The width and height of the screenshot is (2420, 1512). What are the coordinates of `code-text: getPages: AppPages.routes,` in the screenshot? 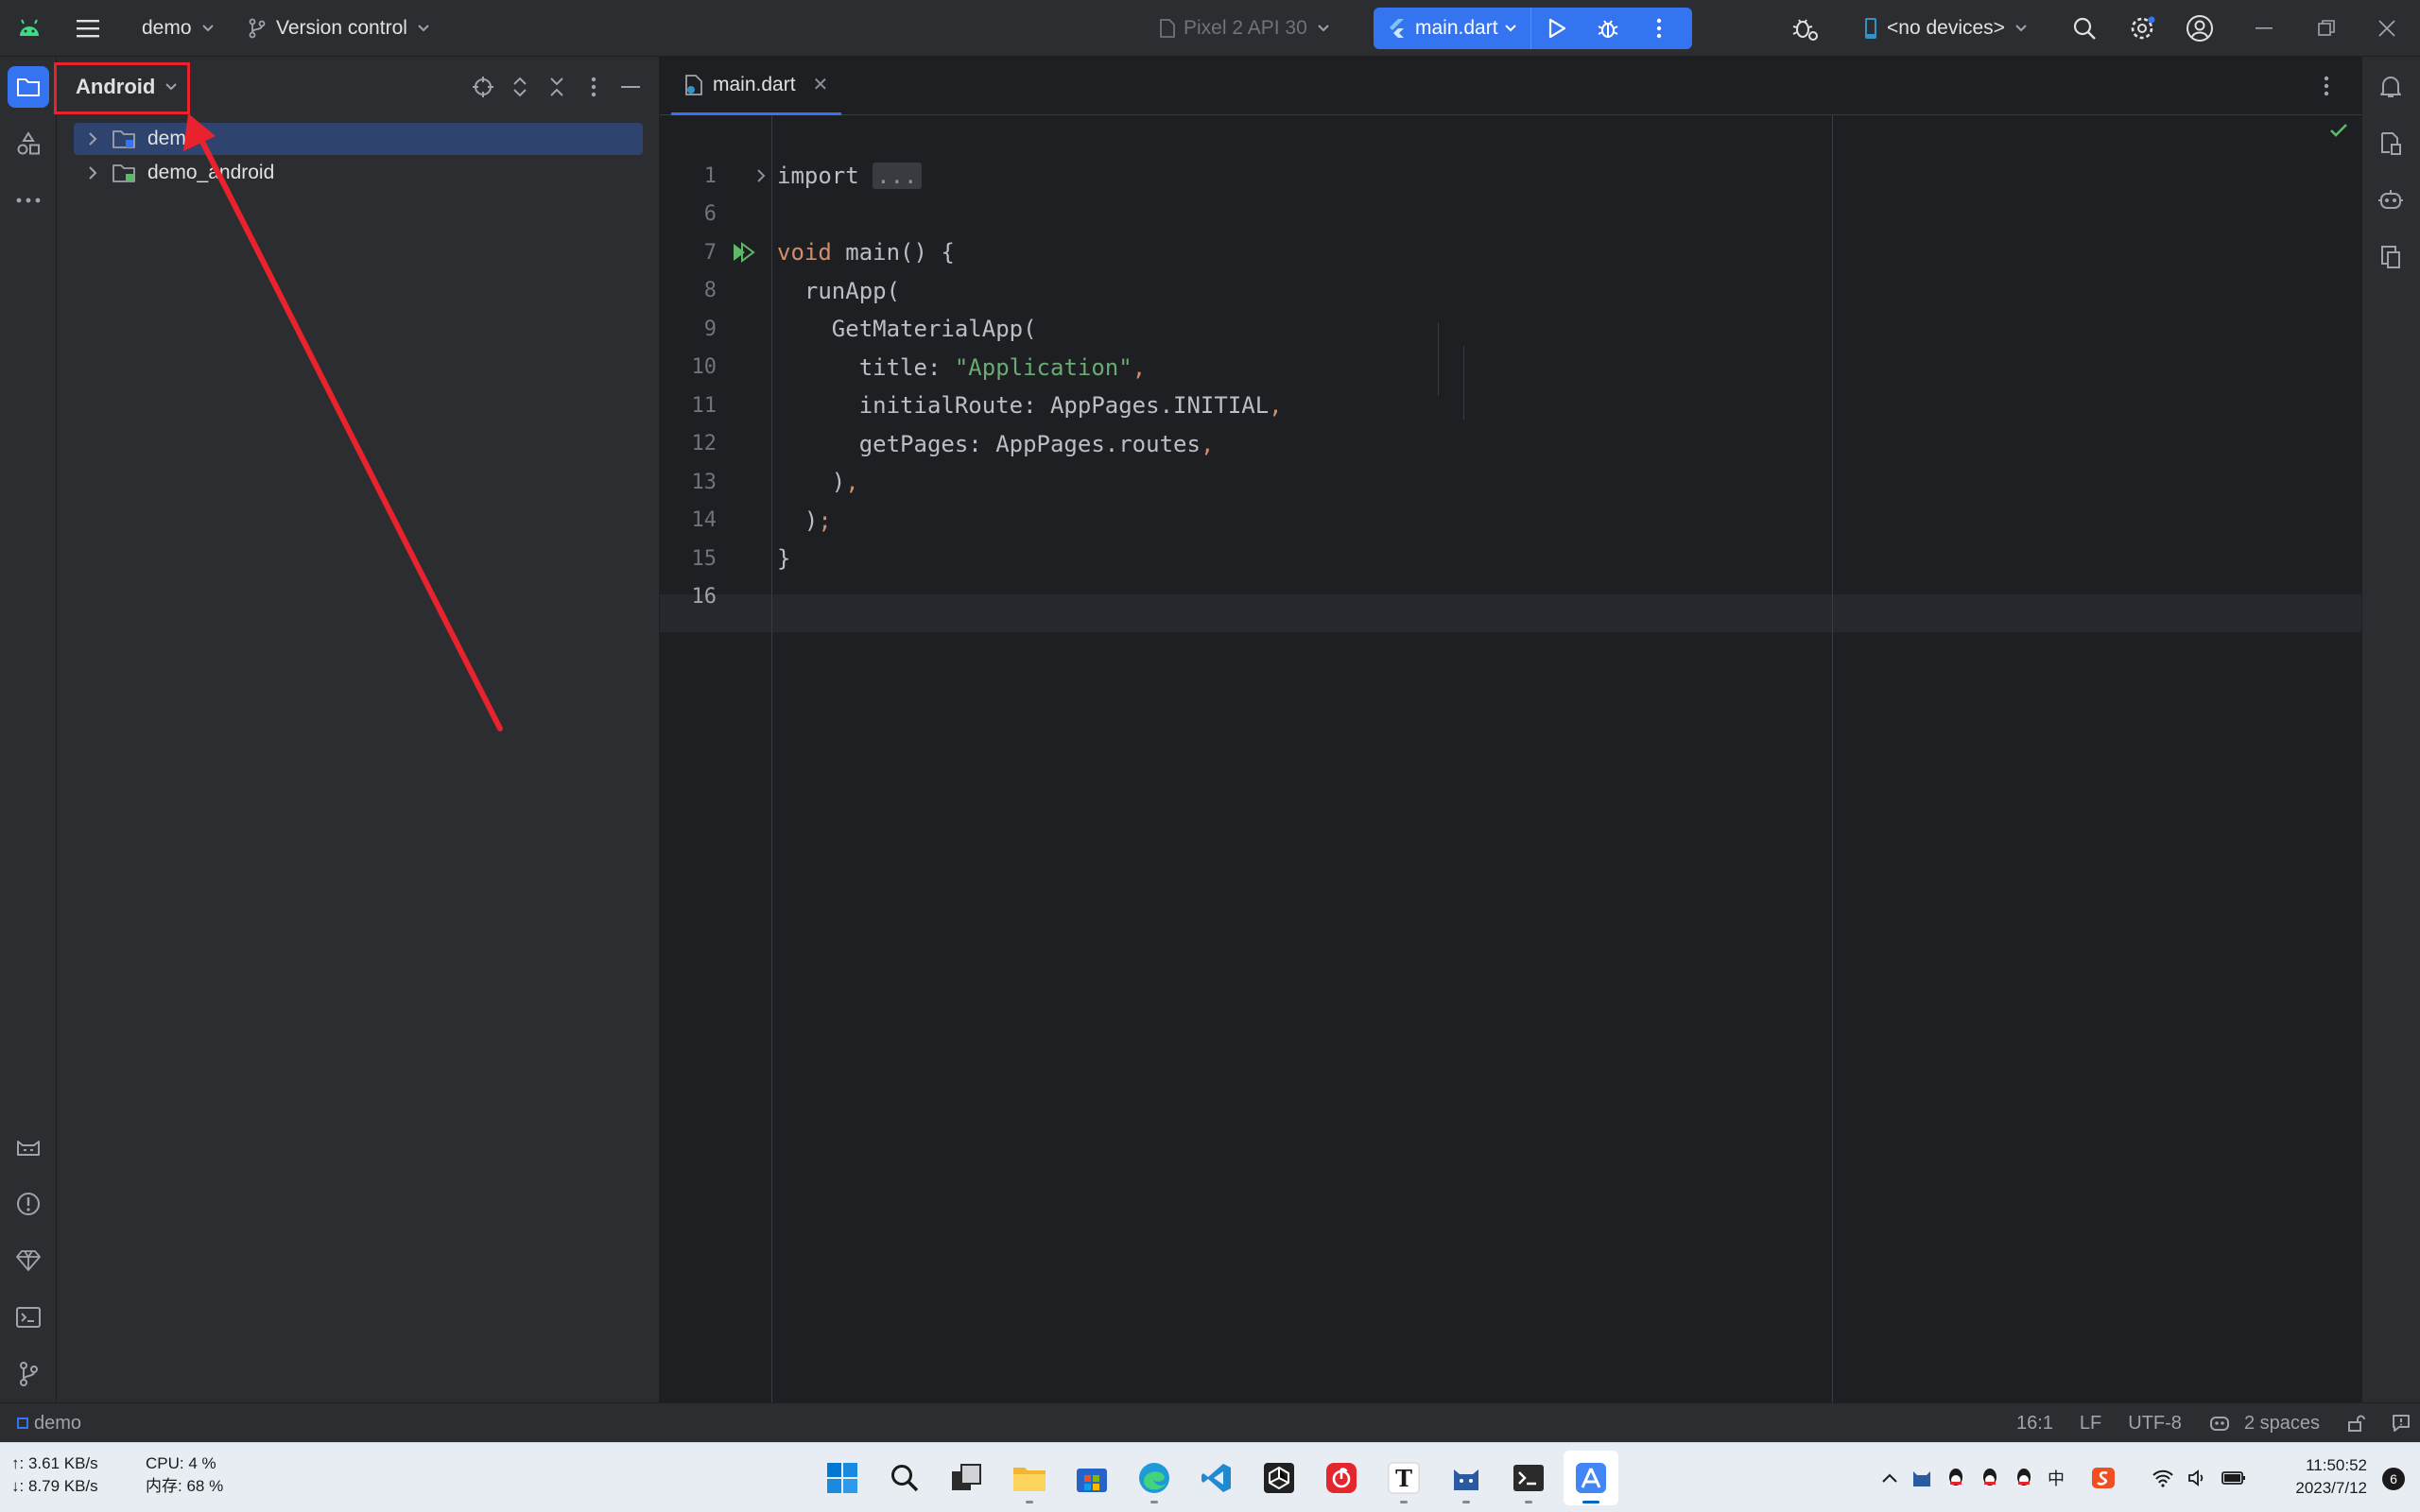 It's located at (996, 444).